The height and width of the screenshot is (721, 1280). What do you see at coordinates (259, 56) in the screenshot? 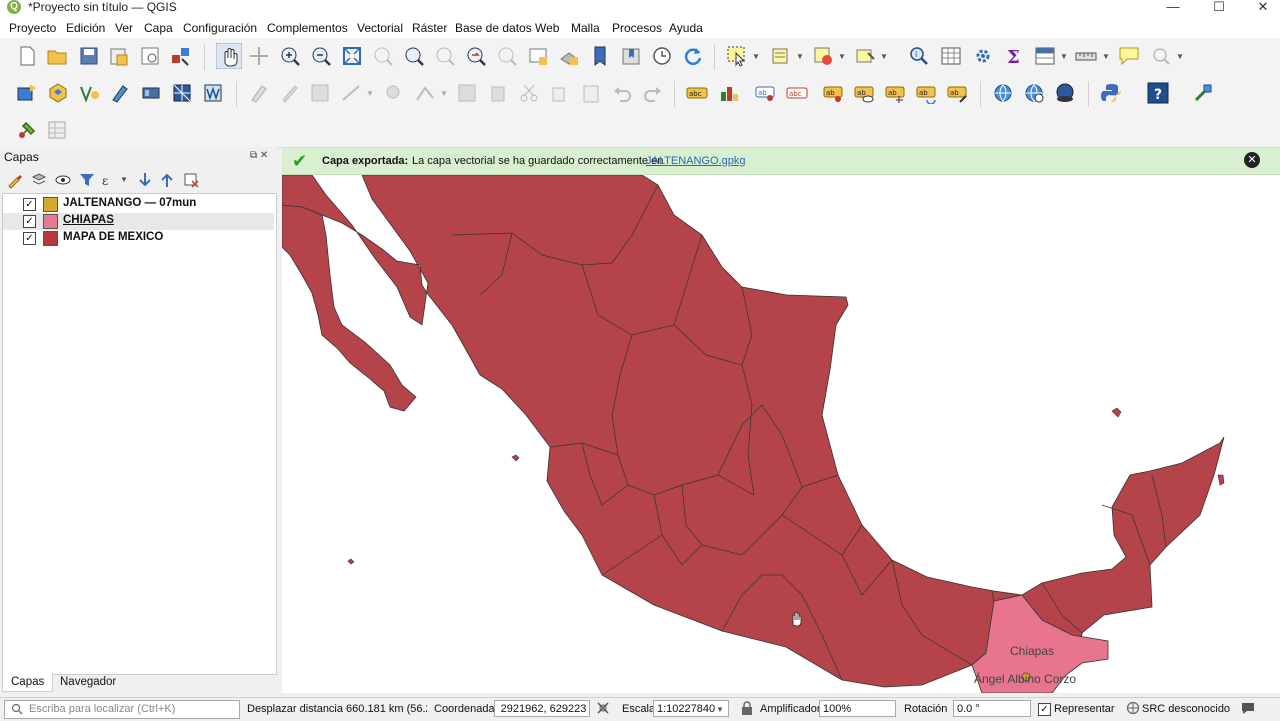
I see `pan-to-selection-icon` at bounding box center [259, 56].